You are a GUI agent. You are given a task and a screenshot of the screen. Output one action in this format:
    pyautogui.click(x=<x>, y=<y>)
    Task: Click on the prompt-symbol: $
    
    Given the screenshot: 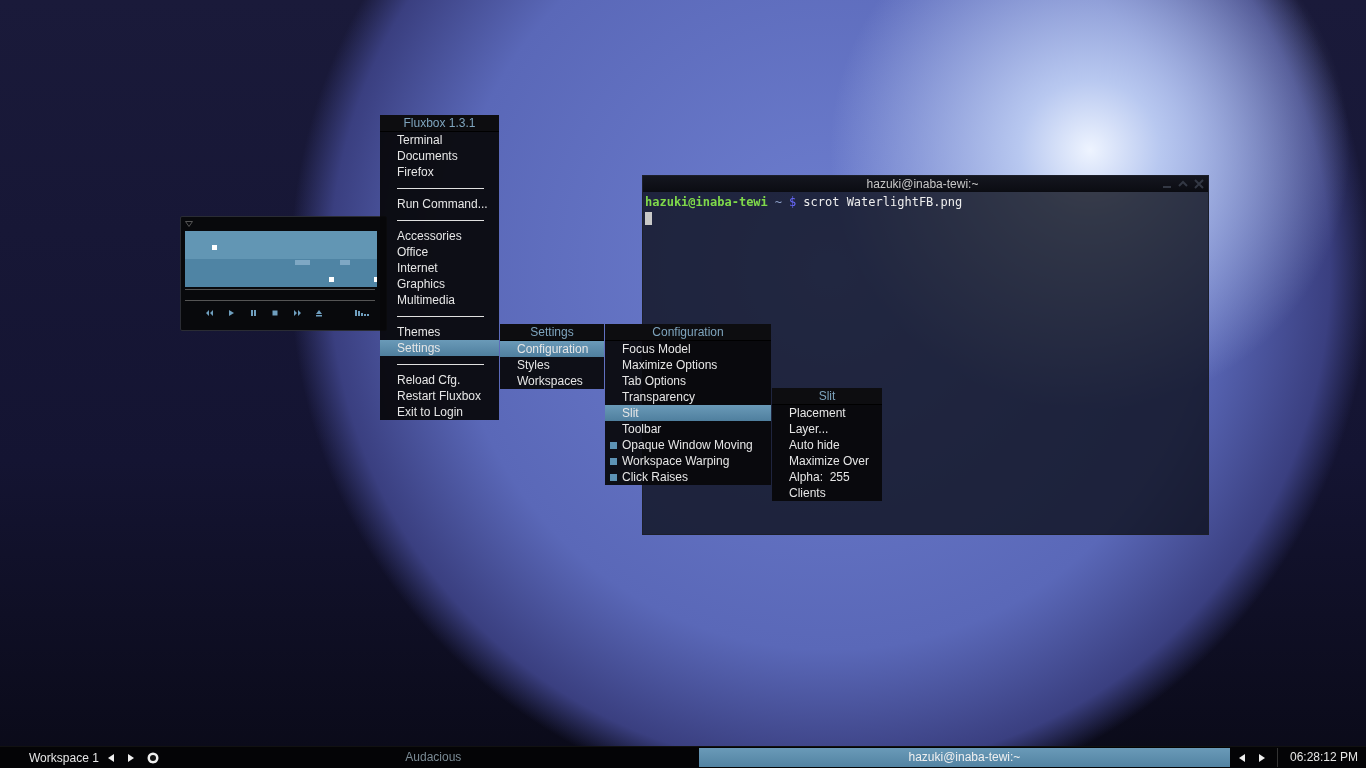 What is the action you would take?
    pyautogui.click(x=793, y=202)
    